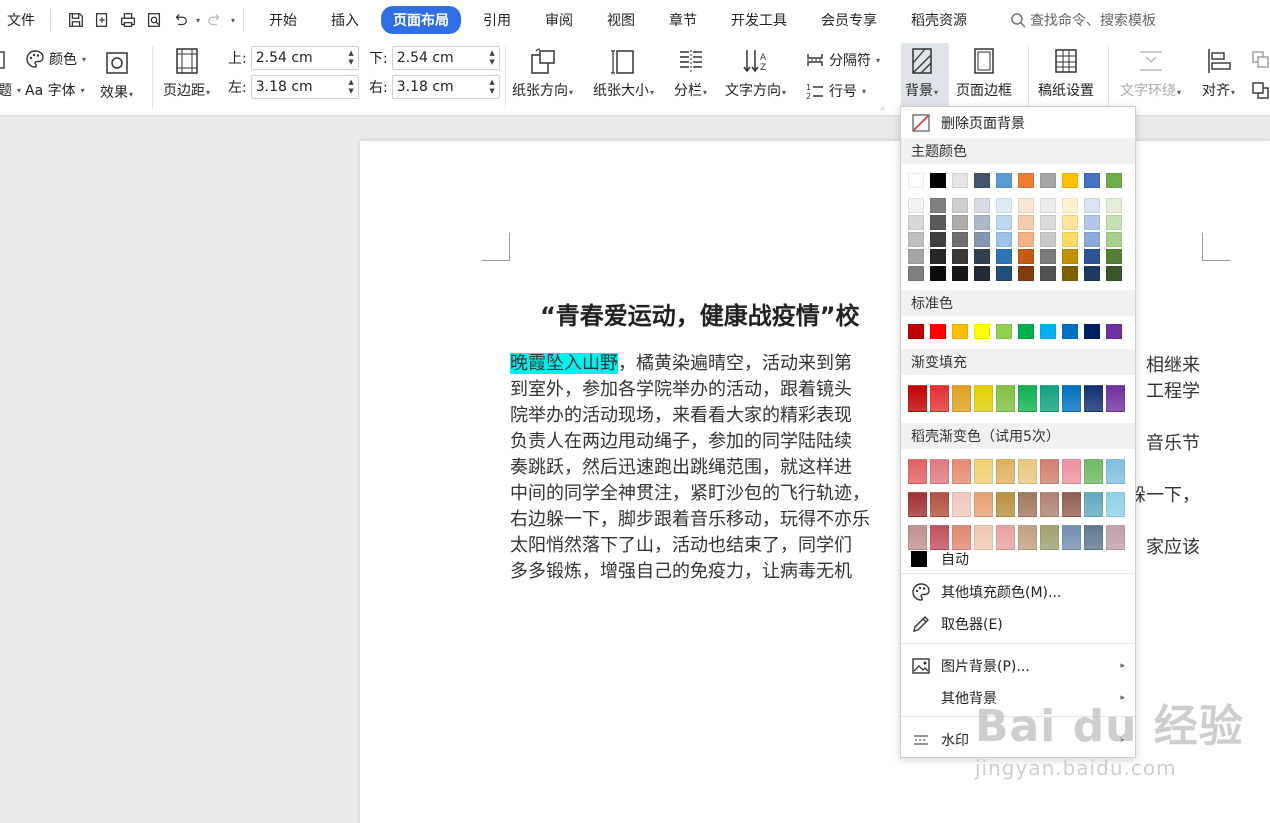 The height and width of the screenshot is (823, 1270). What do you see at coordinates (683, 20) in the screenshot?
I see `tab-sections: 章节` at bounding box center [683, 20].